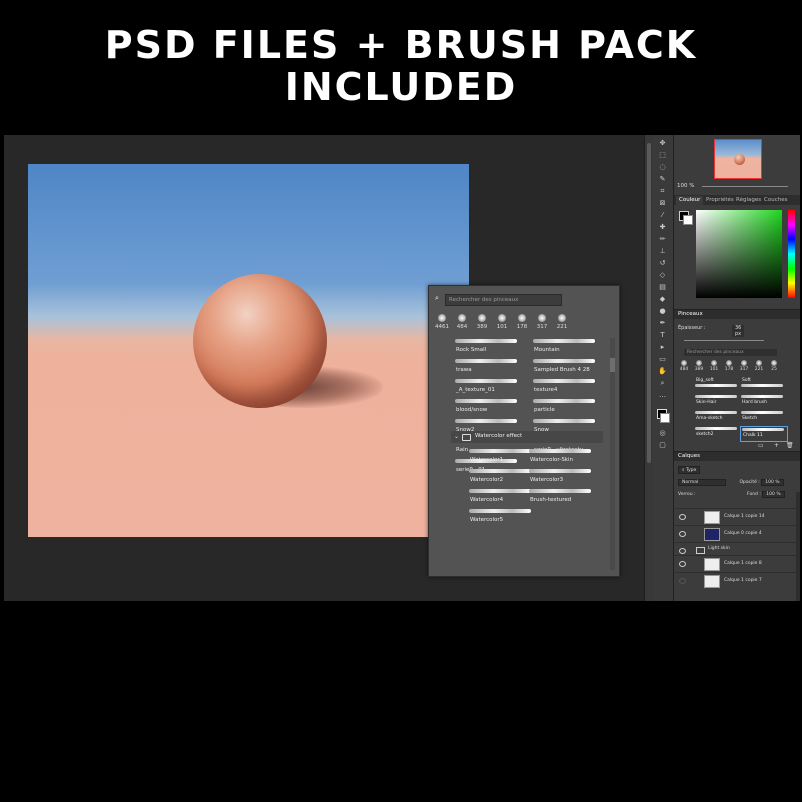 This screenshot has width=802, height=802. Describe the element at coordinates (551, 500) in the screenshot. I see `brush-name: Brush-textured` at that location.